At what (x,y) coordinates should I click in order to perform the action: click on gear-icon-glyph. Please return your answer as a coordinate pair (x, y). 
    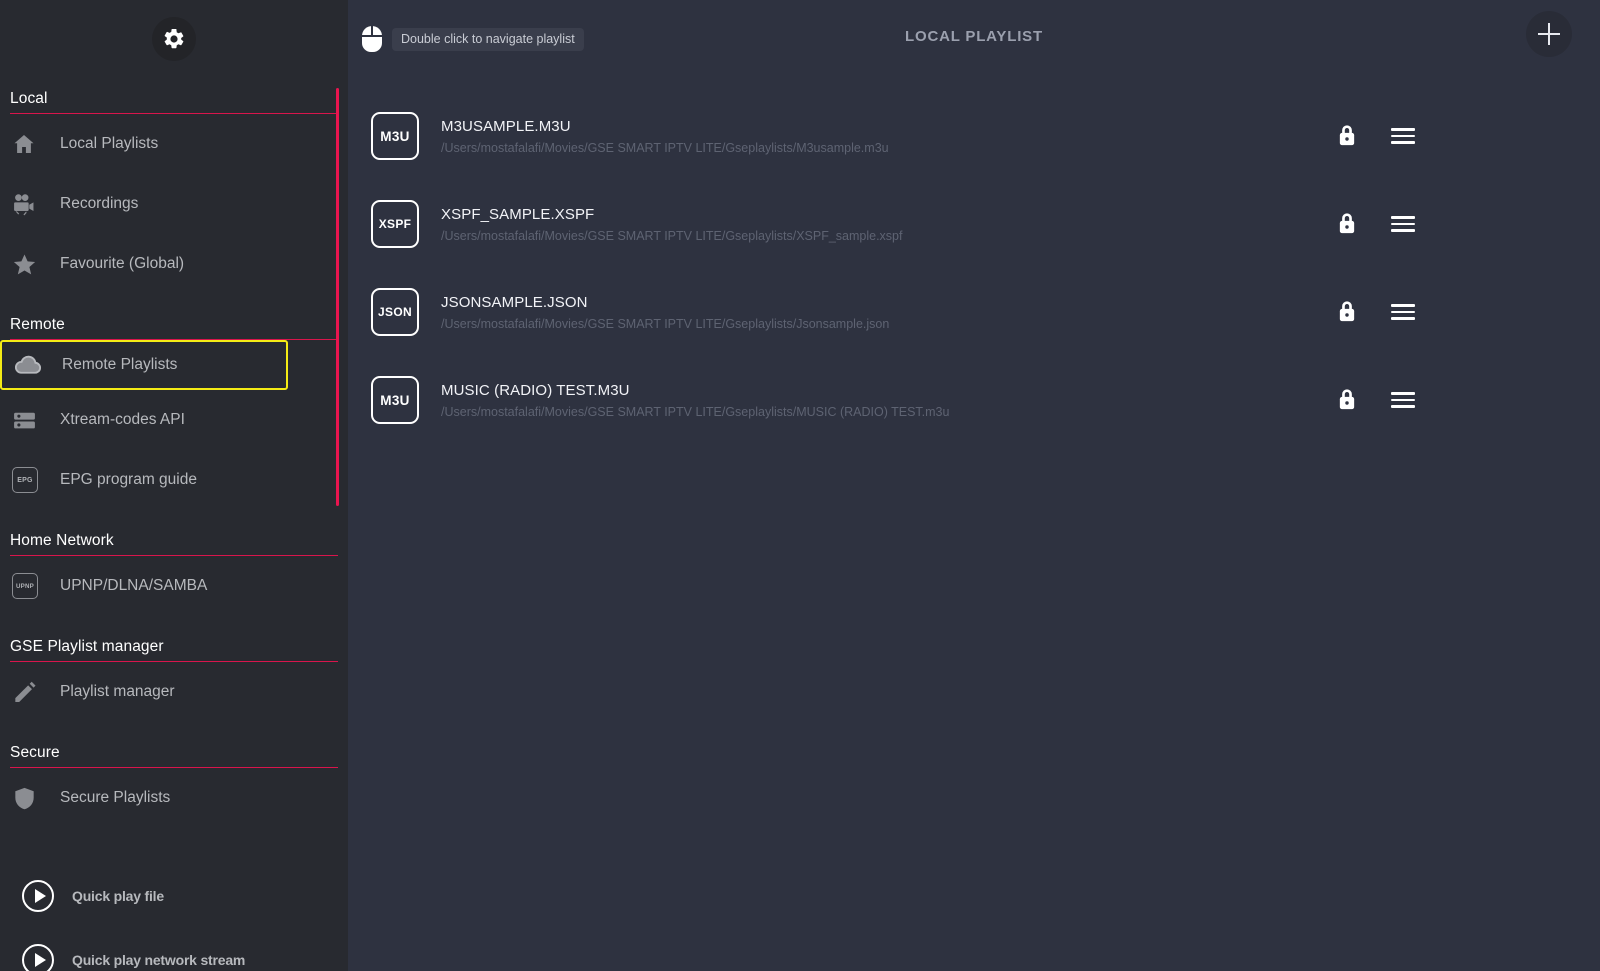
    Looking at the image, I should click on (174, 38).